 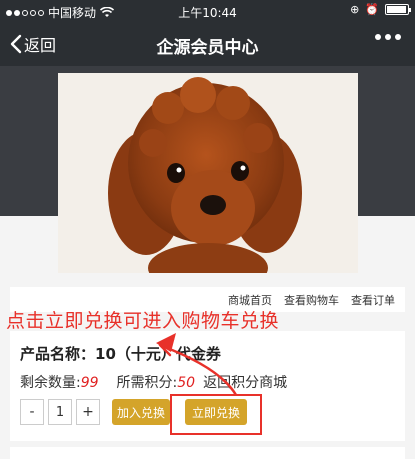 I want to click on view-cart-link: 查看购物车, so click(x=311, y=300).